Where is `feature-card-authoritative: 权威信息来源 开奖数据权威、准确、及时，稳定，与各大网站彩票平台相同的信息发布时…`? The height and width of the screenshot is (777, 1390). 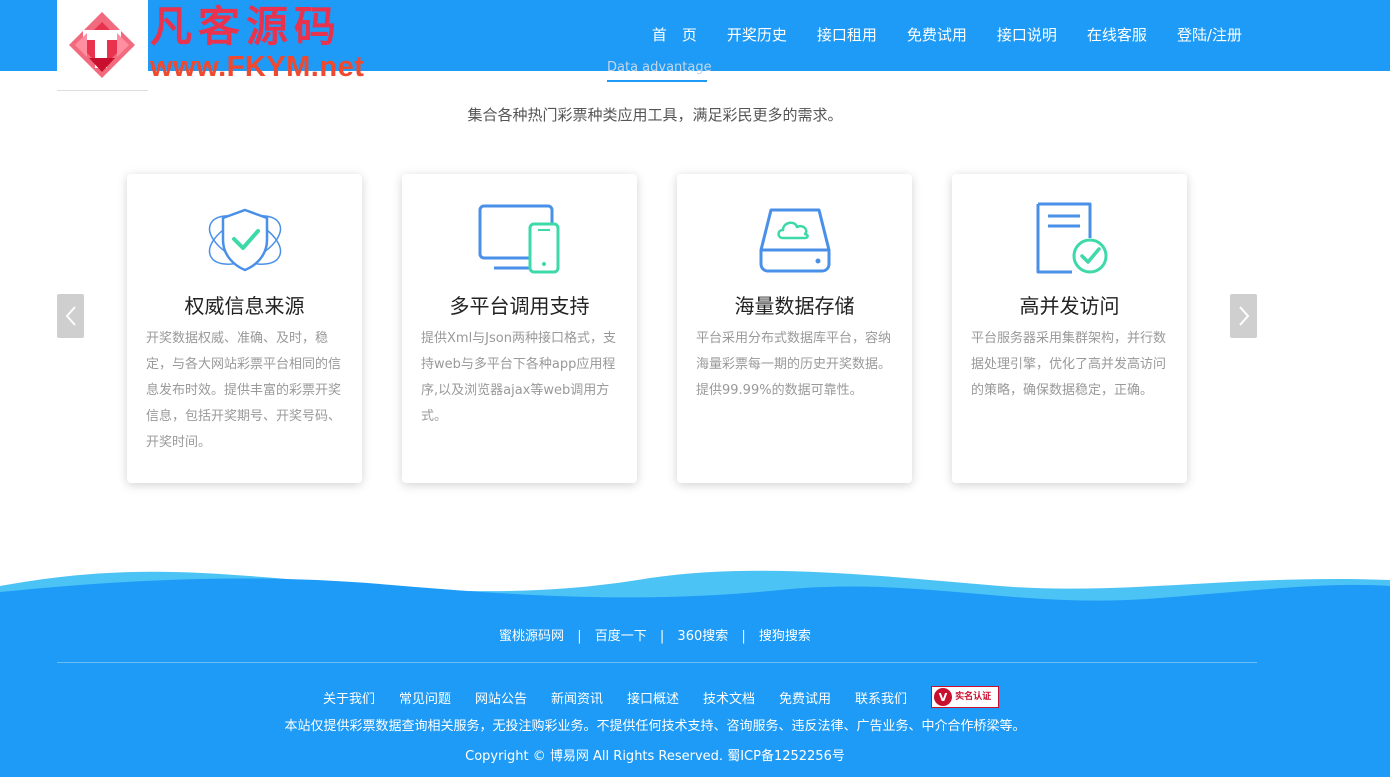
feature-card-authoritative: 权威信息来源 开奖数据权威、准确、及时，稳定，与各大网站彩票平台相同的信息发布时… is located at coordinates (244, 328).